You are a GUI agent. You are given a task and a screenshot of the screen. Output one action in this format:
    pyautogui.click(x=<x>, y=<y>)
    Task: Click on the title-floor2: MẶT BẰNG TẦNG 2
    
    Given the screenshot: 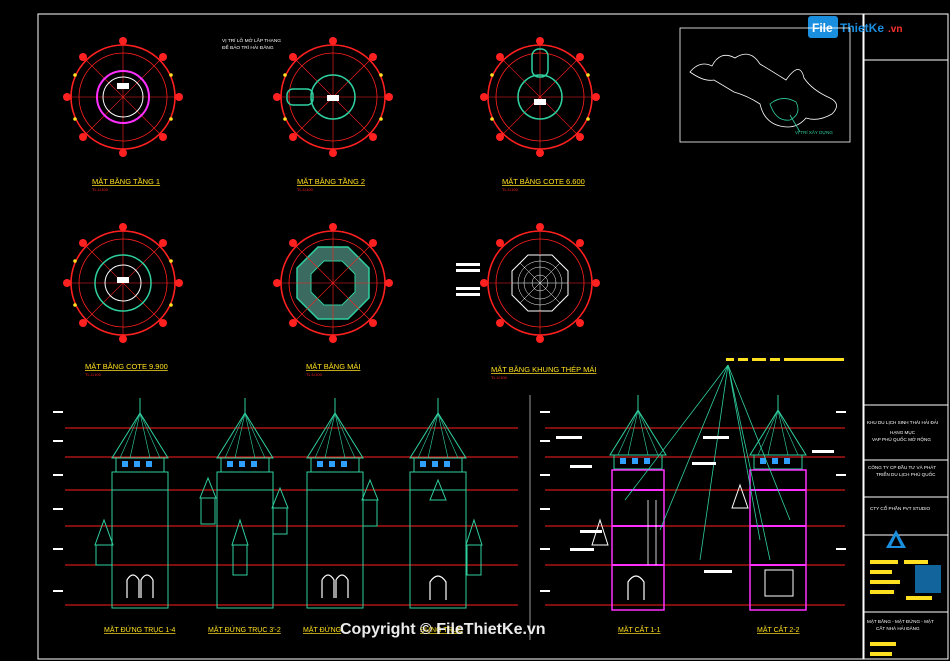 What is the action you would take?
    pyautogui.click(x=331, y=181)
    